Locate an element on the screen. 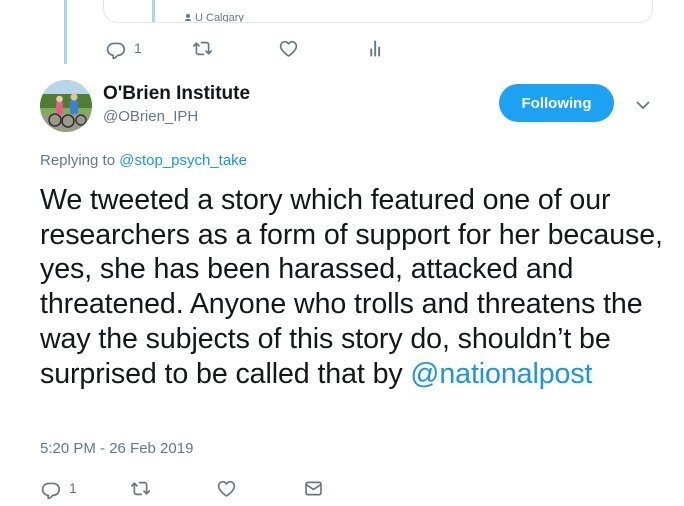  author-handle: @OBrien_IPH is located at coordinates (150, 116).